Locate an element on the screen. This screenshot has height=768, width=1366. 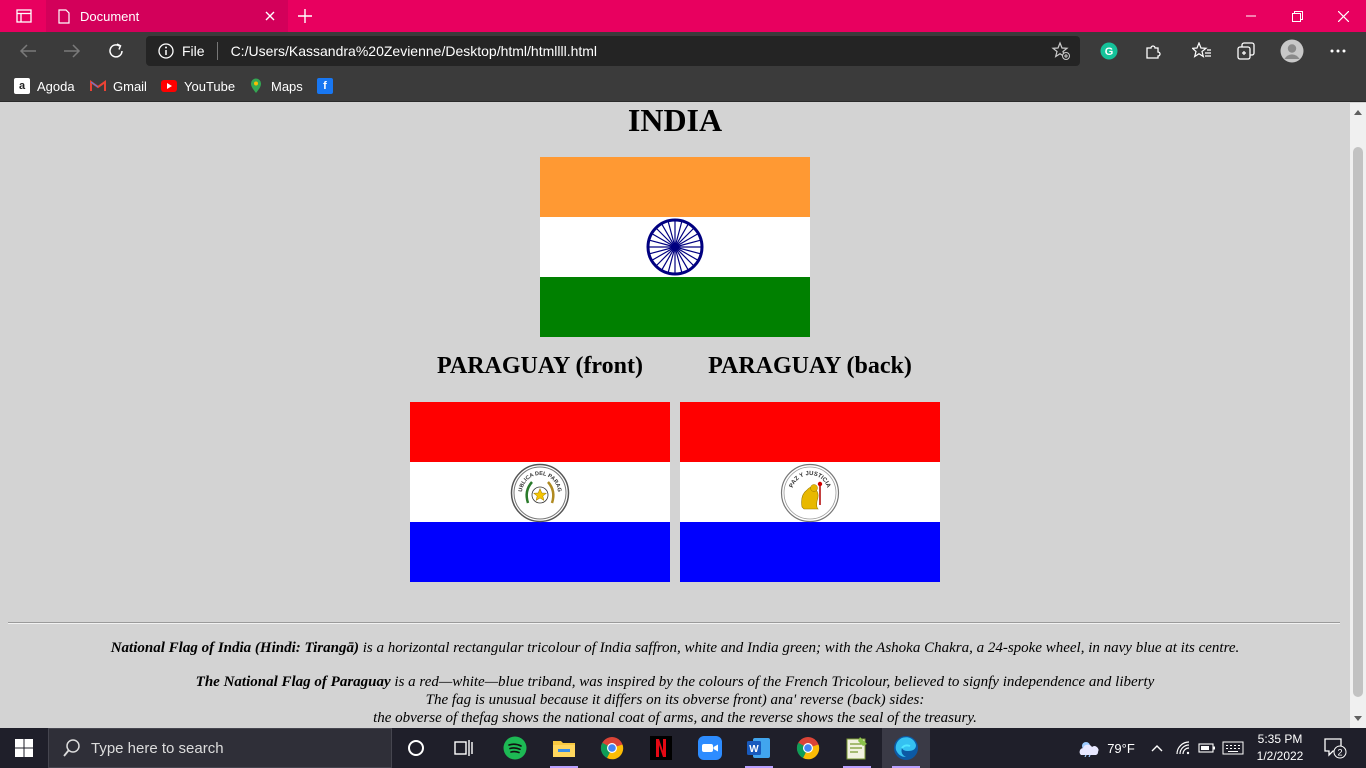
notepad-icon is located at coordinates (856, 748).